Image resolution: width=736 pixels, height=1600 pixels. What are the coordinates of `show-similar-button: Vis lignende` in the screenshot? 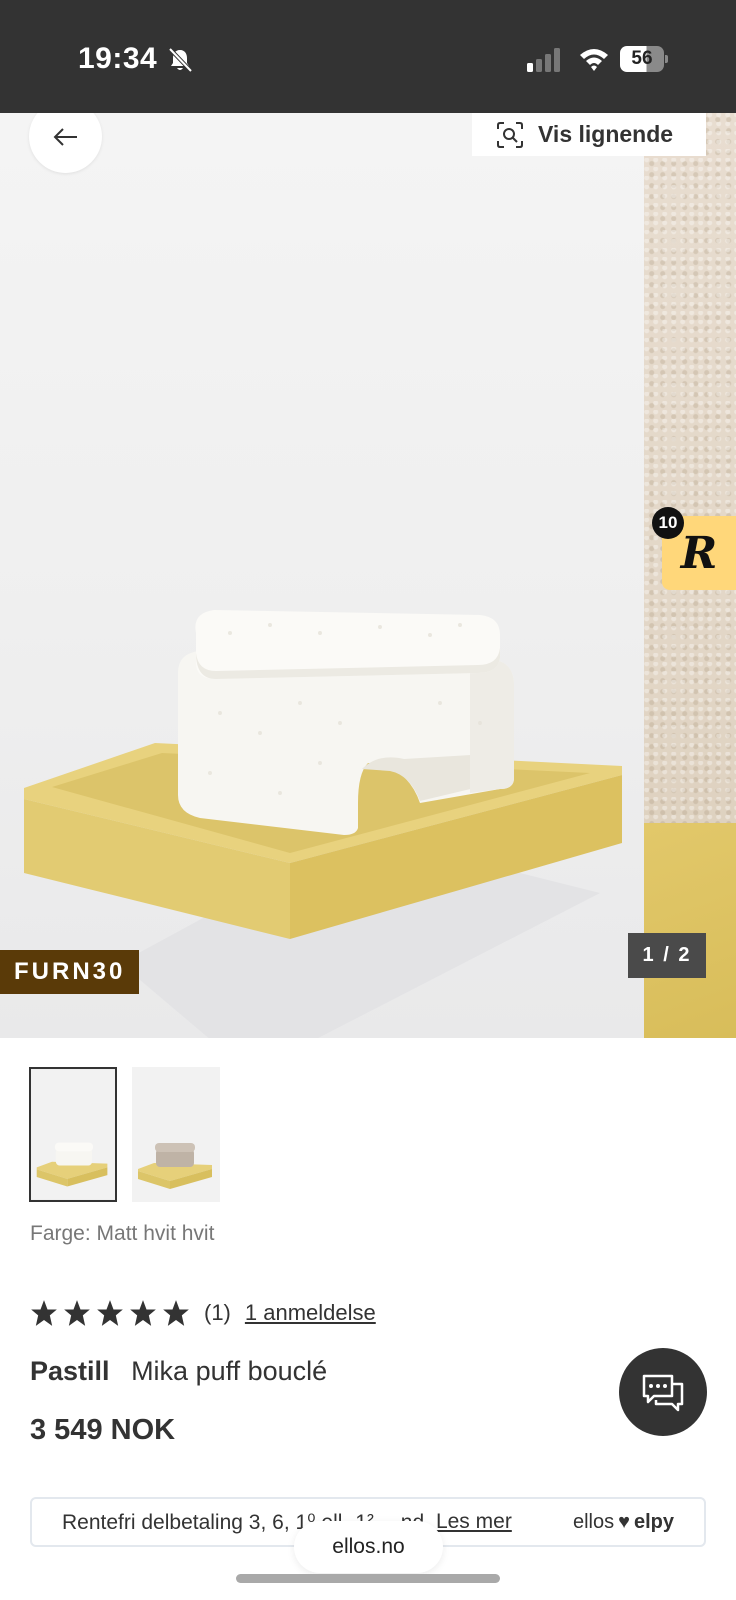 It's located at (589, 134).